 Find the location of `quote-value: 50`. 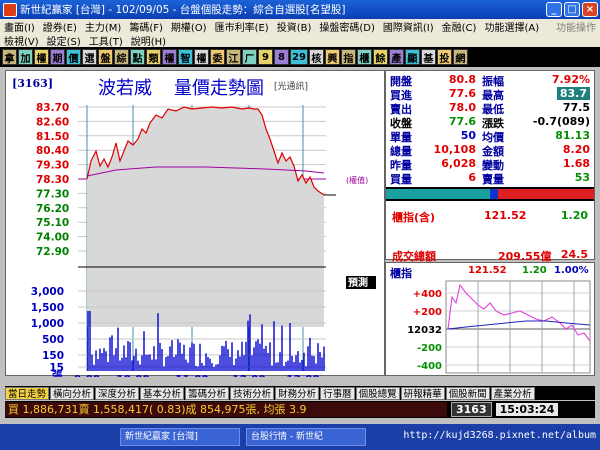

quote-value: 50 is located at coordinates (468, 135).